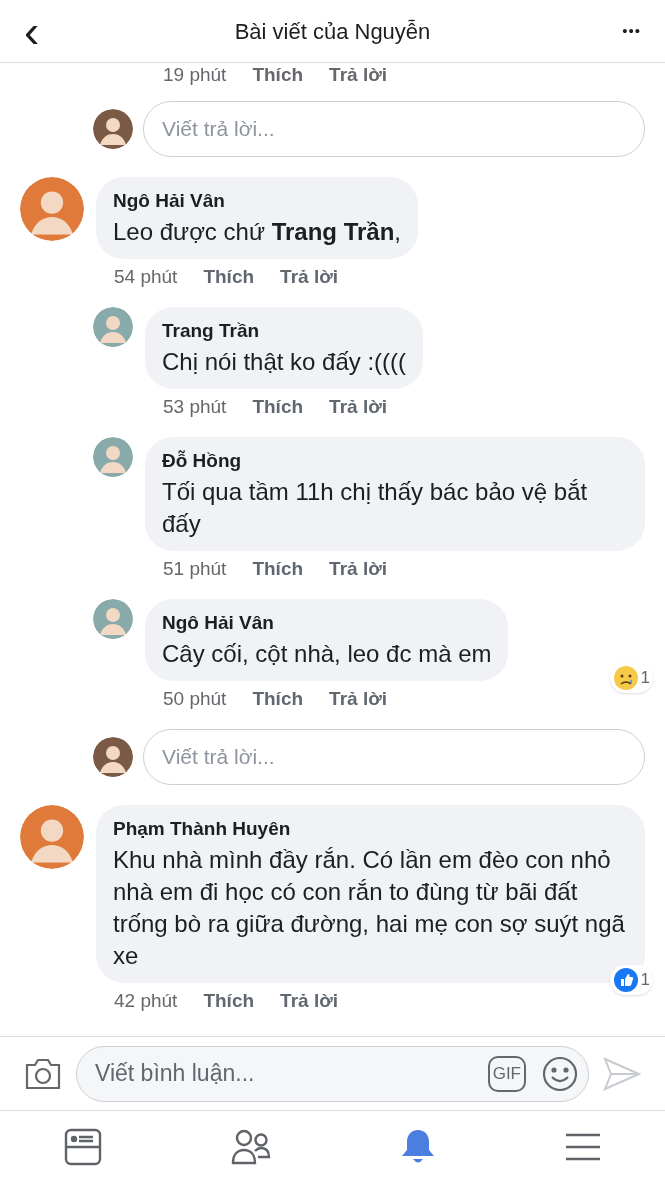 The image size is (665, 1182). Describe the element at coordinates (332, 31) in the screenshot. I see `window-title: Bài viết của Nguyễn` at that location.